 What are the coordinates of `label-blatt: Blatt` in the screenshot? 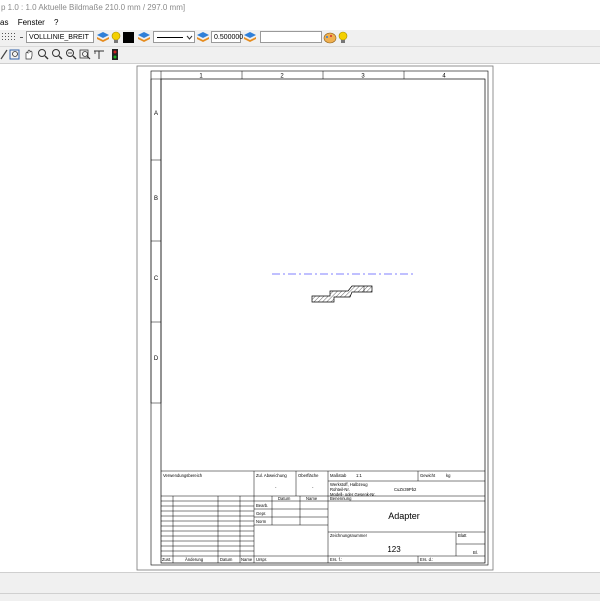 It's located at (462, 535).